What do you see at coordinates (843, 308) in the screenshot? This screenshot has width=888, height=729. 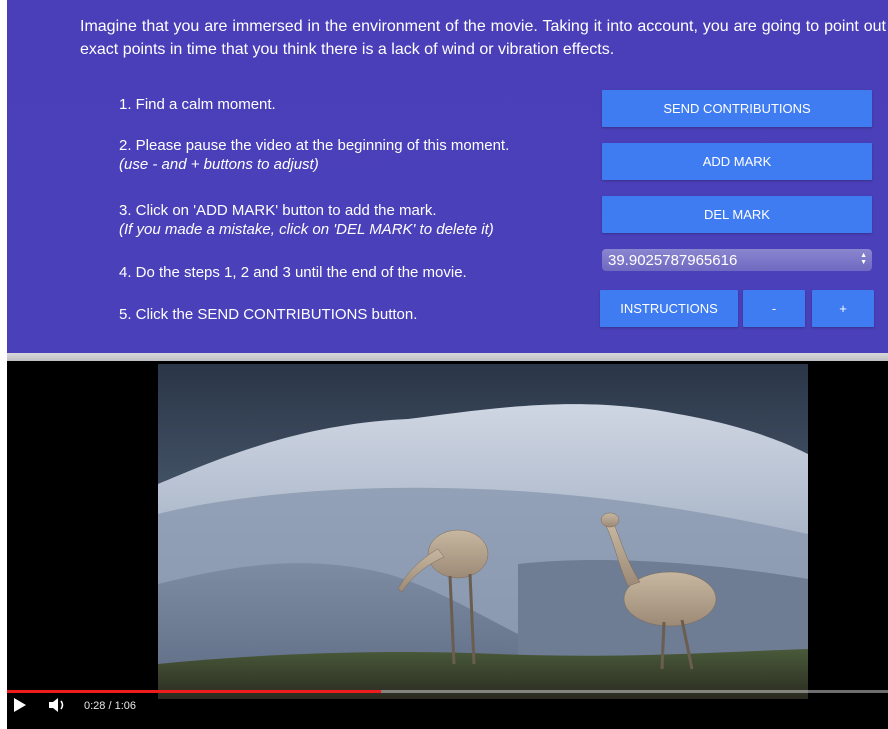 I see `plus-button: +` at bounding box center [843, 308].